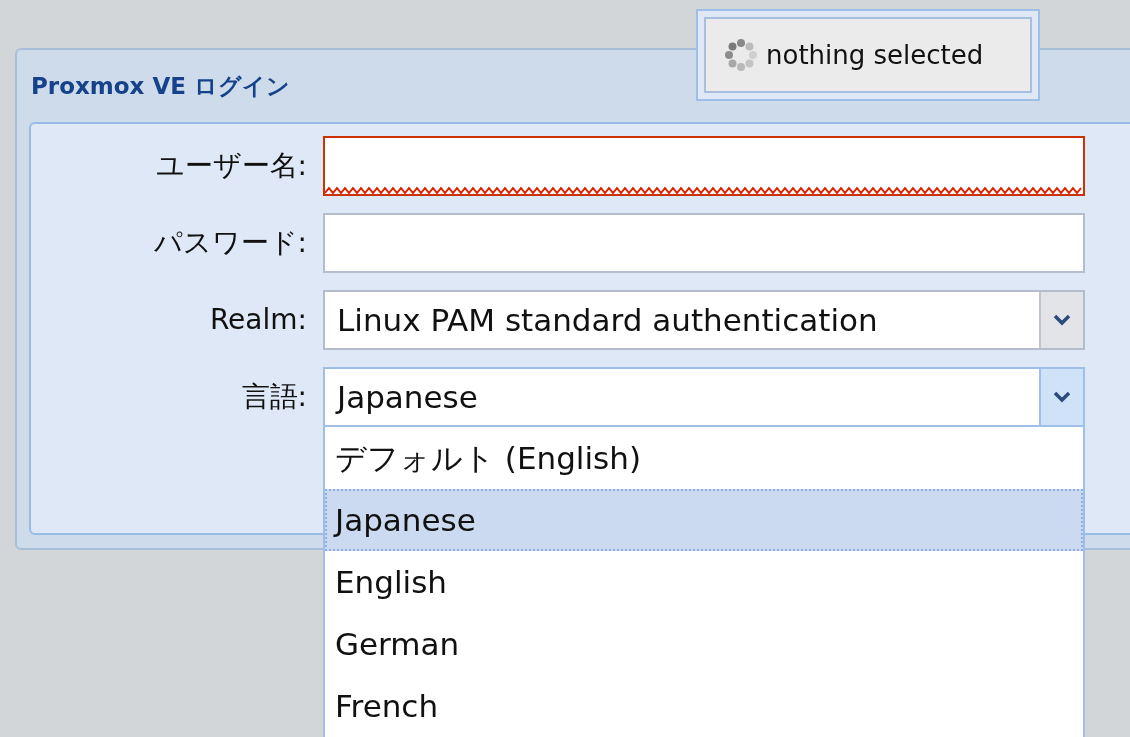 The width and height of the screenshot is (1130, 737). I want to click on spinner-icon, so click(741, 55).